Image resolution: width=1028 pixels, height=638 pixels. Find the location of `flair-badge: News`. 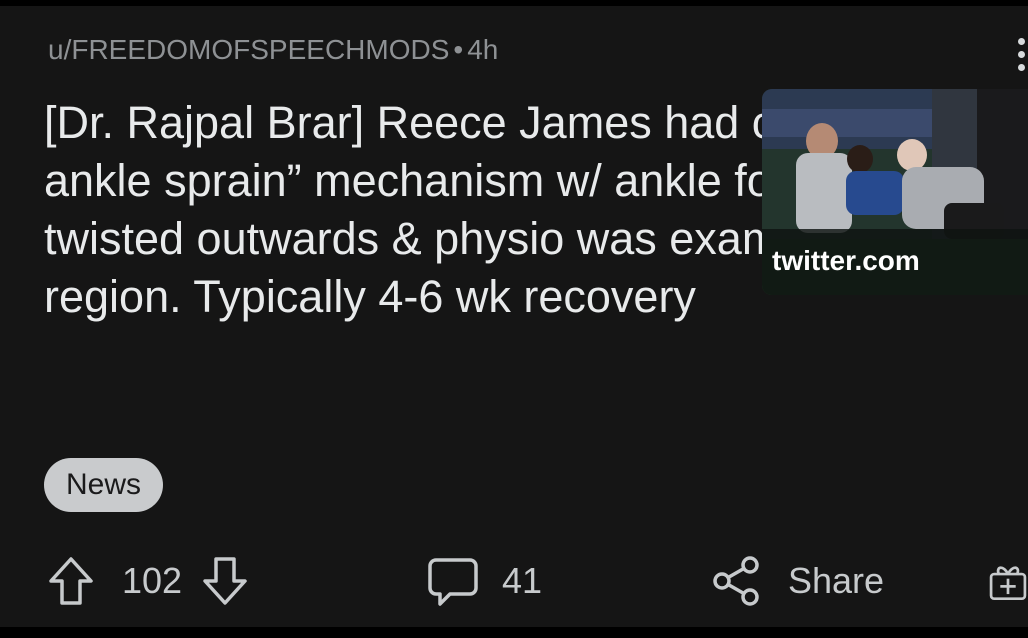

flair-badge: News is located at coordinates (104, 485).